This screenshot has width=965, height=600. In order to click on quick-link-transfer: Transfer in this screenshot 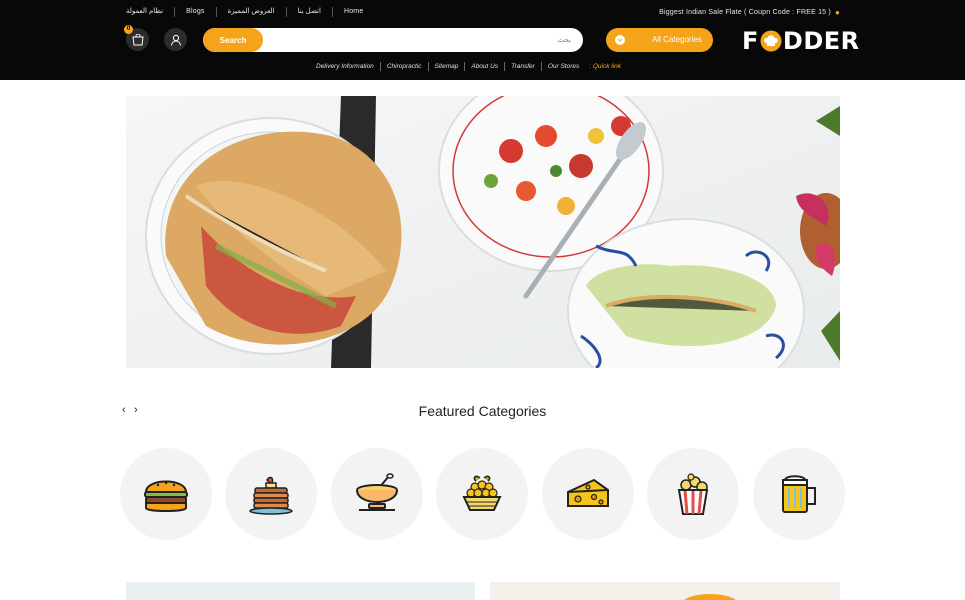, I will do `click(522, 66)`.